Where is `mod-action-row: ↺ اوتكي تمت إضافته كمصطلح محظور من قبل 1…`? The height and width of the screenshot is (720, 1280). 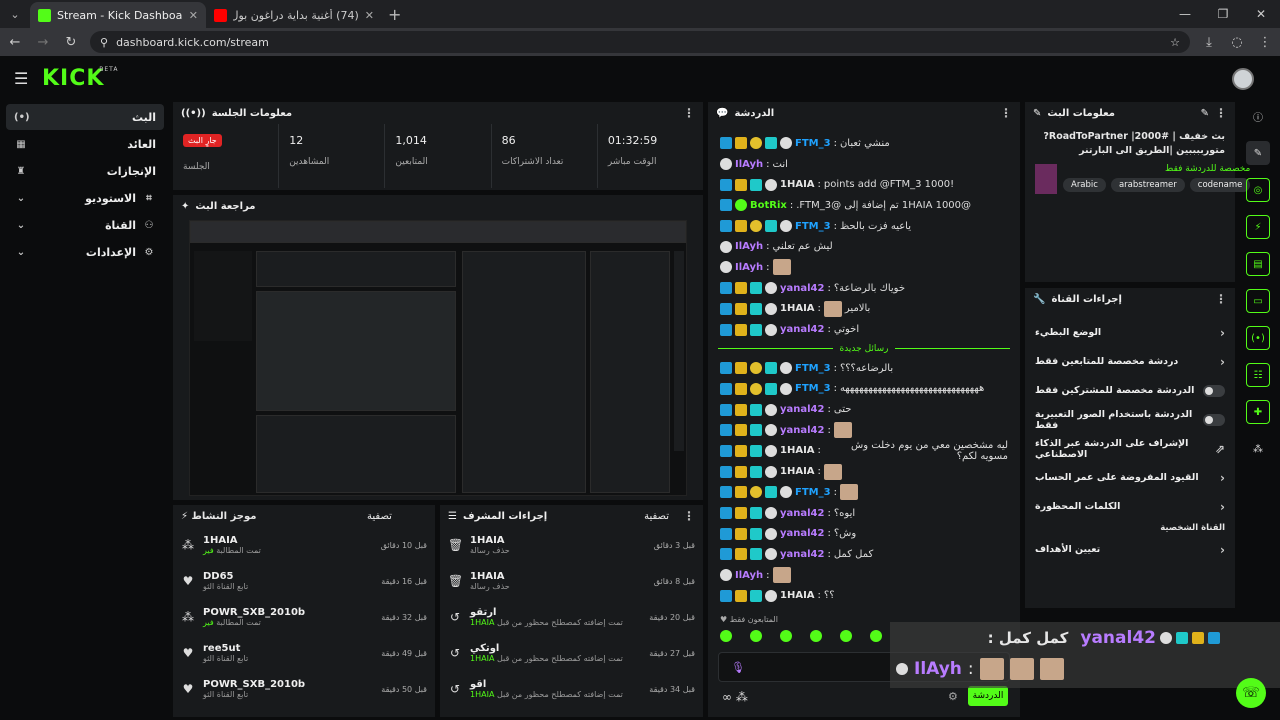 mod-action-row: ↺ اوتكي تمت إضافته كمصطلح محظور من قبل 1… is located at coordinates (571, 653).